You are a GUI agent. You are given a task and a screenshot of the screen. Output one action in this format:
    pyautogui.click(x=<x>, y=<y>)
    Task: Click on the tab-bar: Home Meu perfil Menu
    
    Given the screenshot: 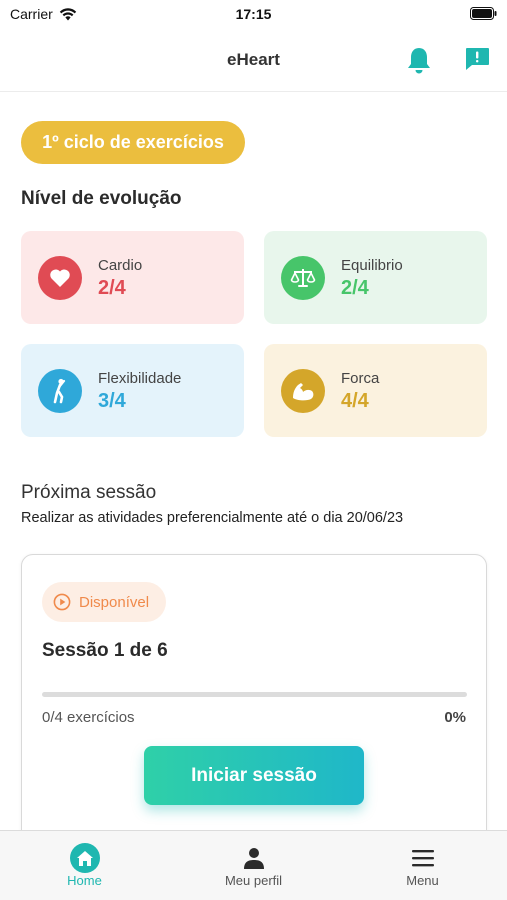 What is the action you would take?
    pyautogui.click(x=253, y=865)
    